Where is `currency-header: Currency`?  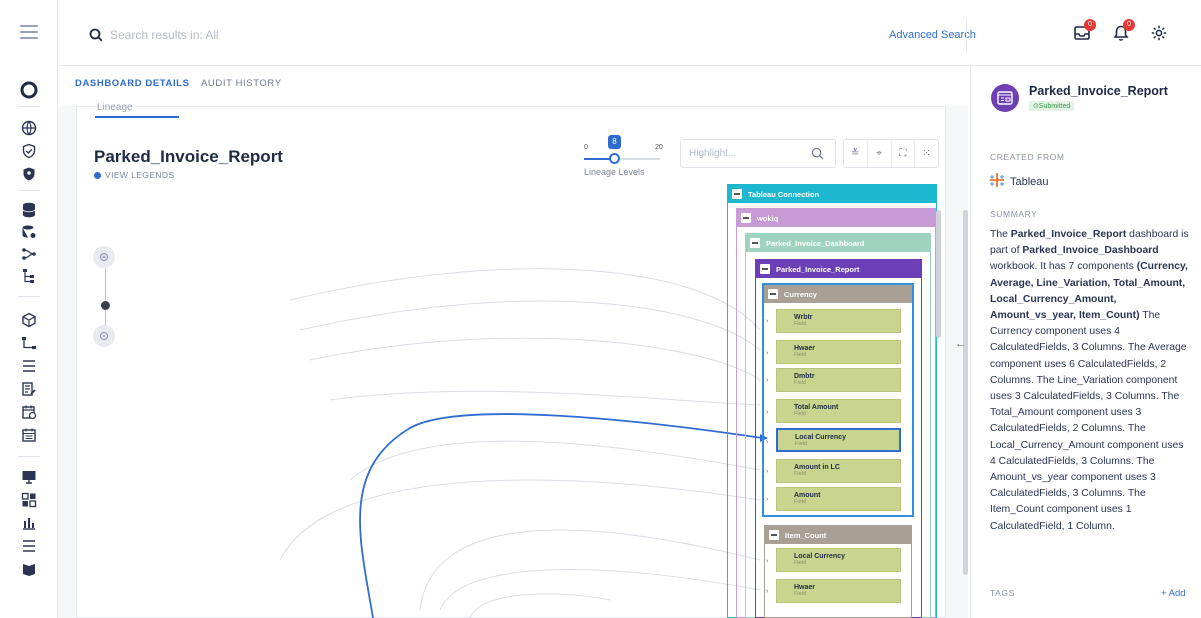
currency-header: Currency is located at coordinates (838, 294).